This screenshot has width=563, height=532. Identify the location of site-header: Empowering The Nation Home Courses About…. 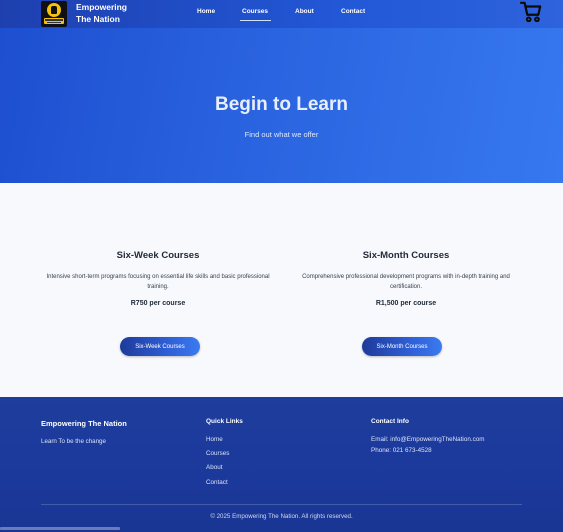
(281, 14).